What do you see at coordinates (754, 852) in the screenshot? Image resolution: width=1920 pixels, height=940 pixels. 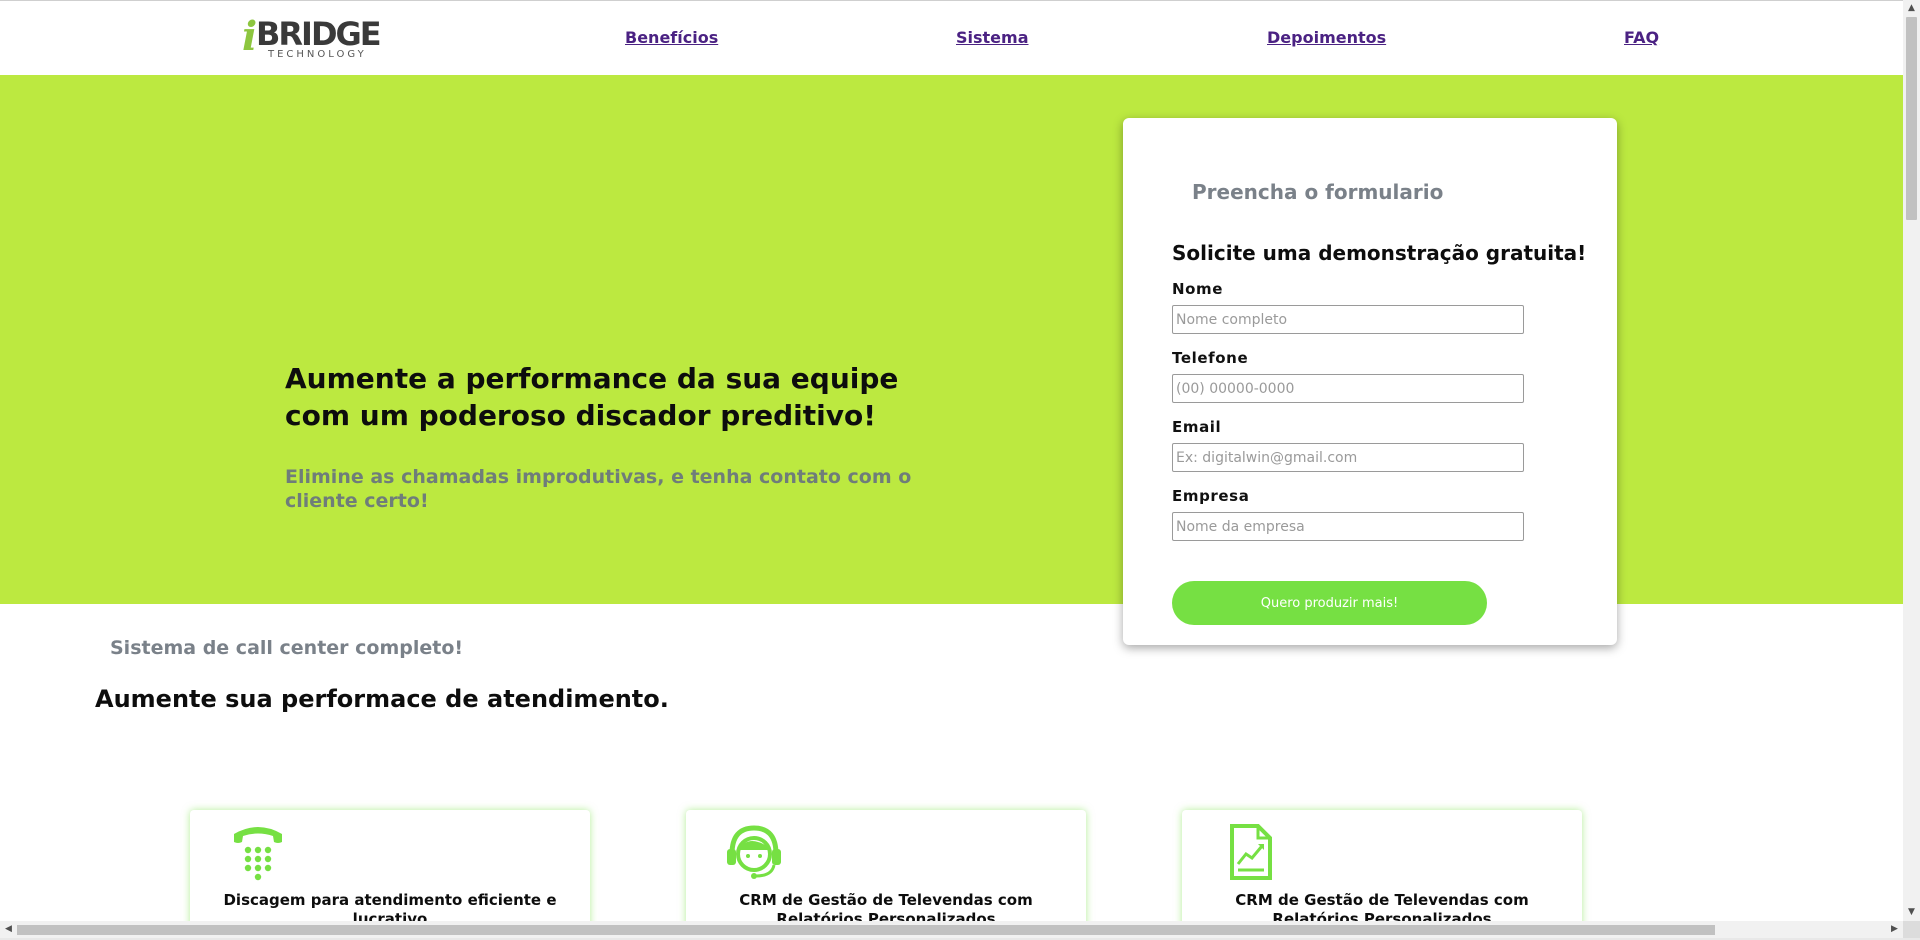 I see `headset-agent-icon` at bounding box center [754, 852].